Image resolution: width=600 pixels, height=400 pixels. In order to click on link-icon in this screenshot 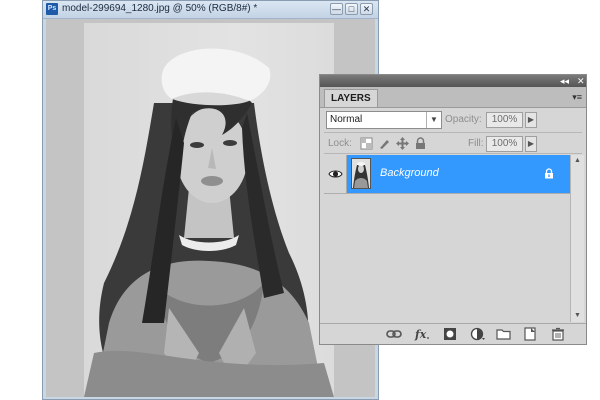, I will do `click(394, 334)`.